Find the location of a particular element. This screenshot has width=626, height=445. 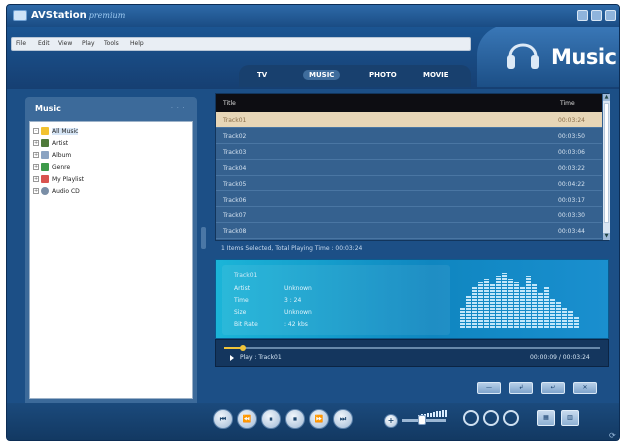

info-key: Size is located at coordinates (240, 312).